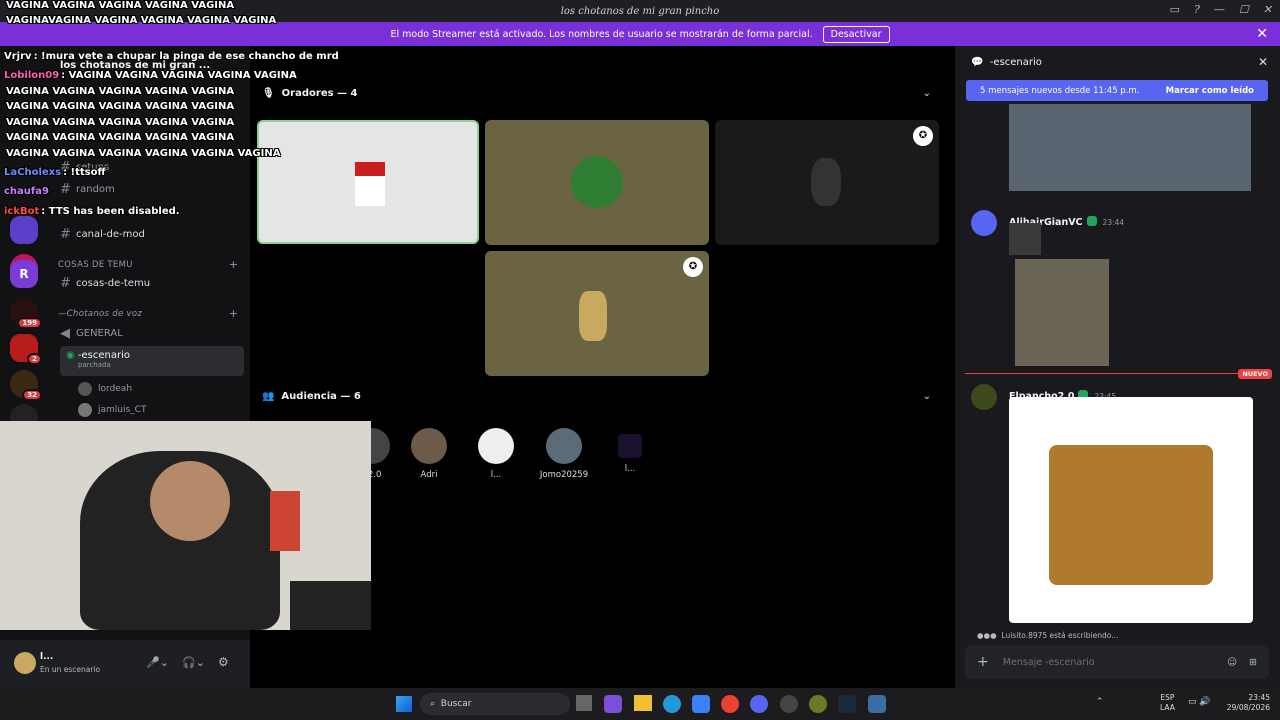 This screenshot has width=1280, height=720. I want to click on close-window-button: ✕, so click(1267, 9).